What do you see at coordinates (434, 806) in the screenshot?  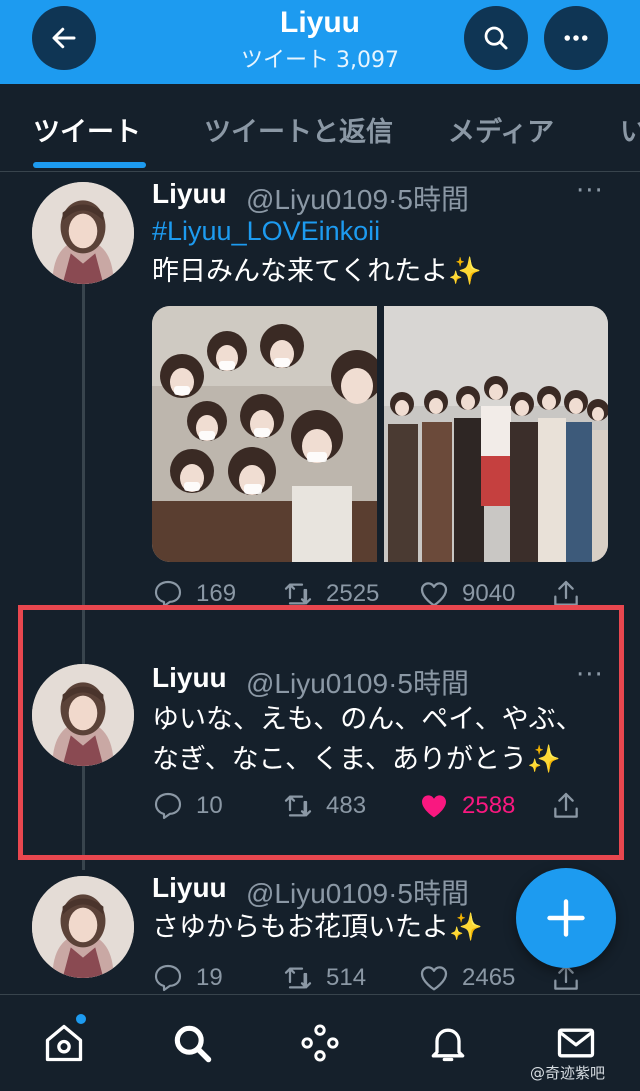 I see `heart-filled-icon` at bounding box center [434, 806].